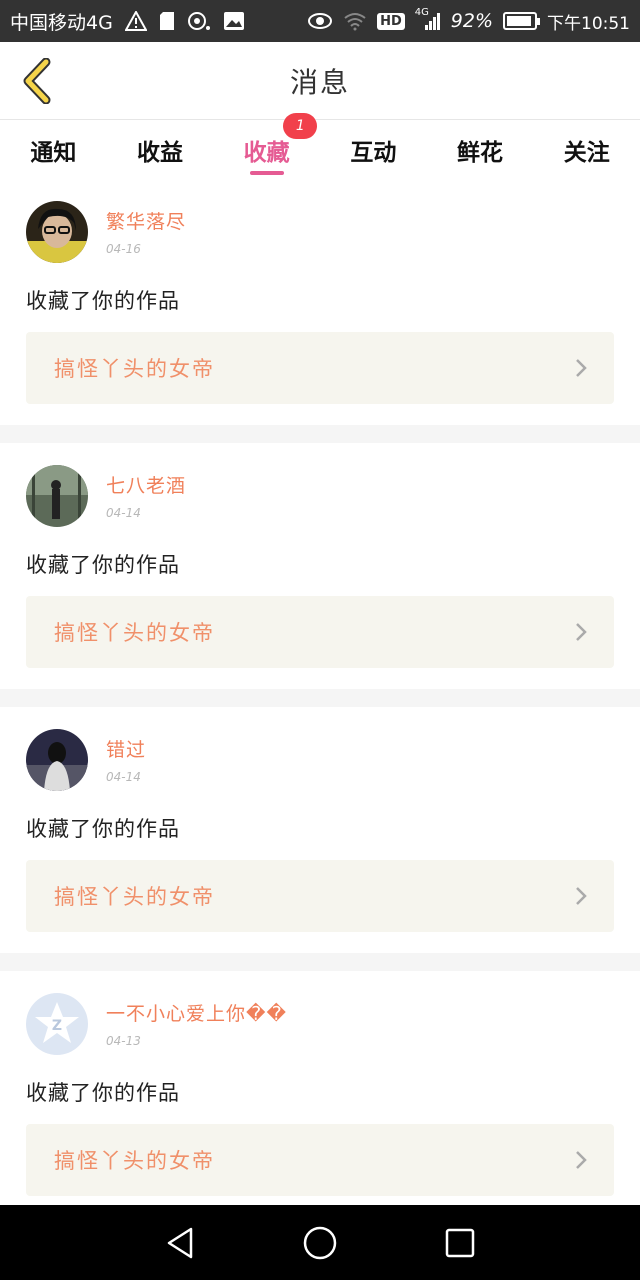  I want to click on system-nav-bar, so click(320, 1242).